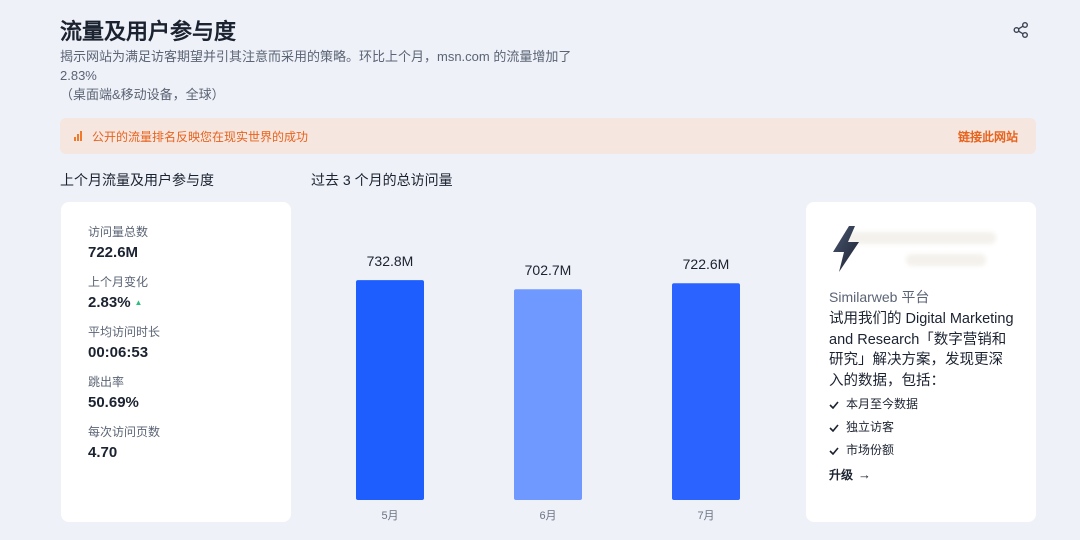 Image resolution: width=1080 pixels, height=540 pixels. What do you see at coordinates (879, 297) in the screenshot?
I see `promo-brand: Similarweb 平台` at bounding box center [879, 297].